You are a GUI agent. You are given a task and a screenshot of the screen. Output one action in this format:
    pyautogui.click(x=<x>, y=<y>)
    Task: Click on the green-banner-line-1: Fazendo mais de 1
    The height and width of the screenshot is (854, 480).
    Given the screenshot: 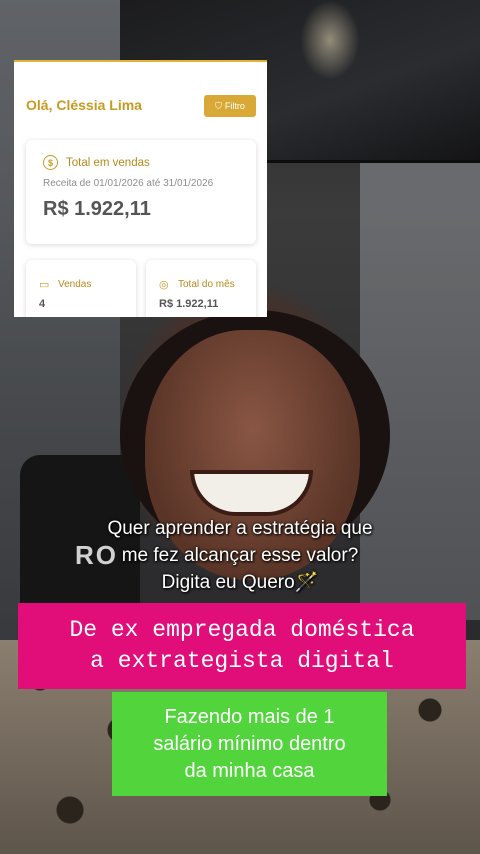 What is the action you would take?
    pyautogui.click(x=249, y=716)
    